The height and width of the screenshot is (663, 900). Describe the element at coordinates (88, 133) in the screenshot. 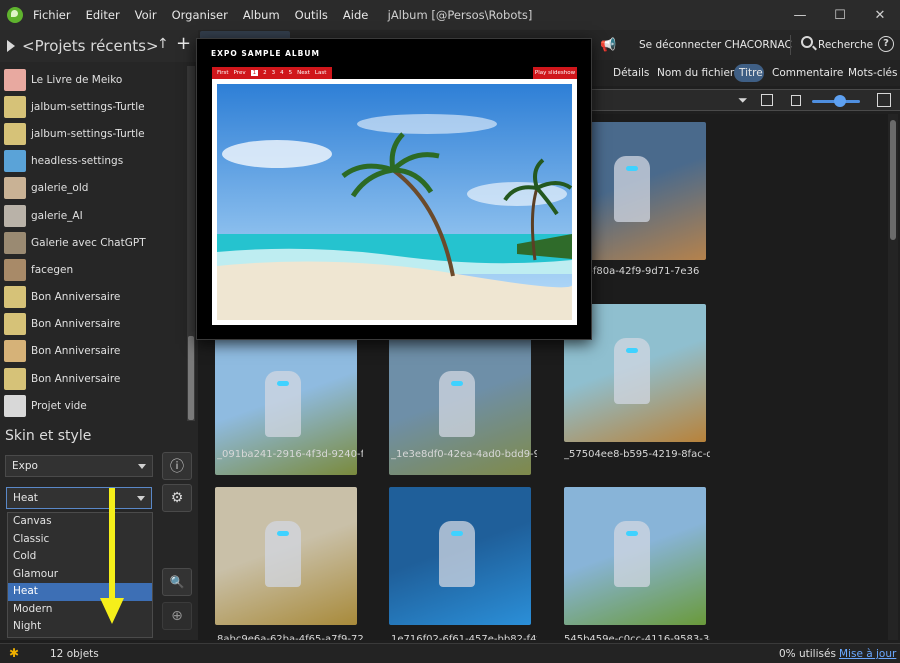

I see `project-label: jalbum-settings-Turtle` at that location.